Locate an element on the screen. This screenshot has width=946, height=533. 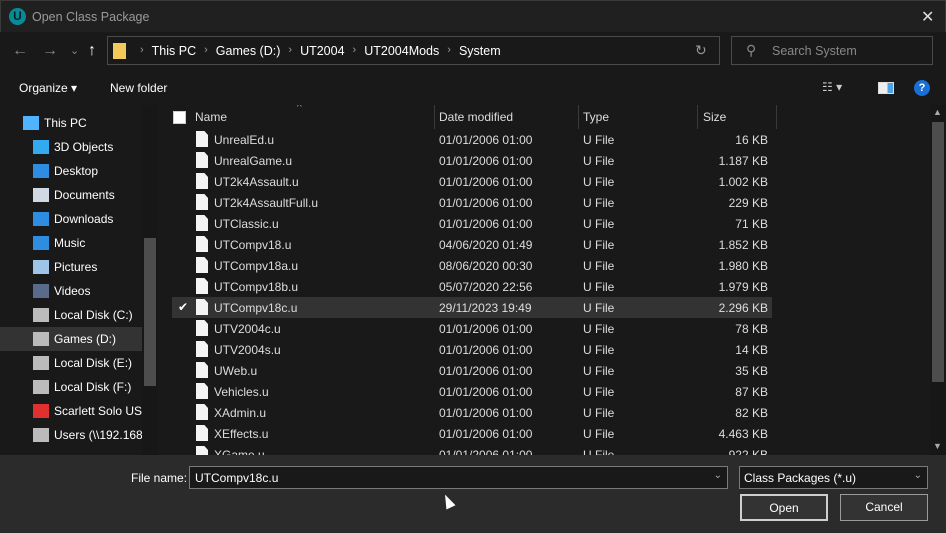
cancel-button: Cancel is located at coordinates (884, 507).